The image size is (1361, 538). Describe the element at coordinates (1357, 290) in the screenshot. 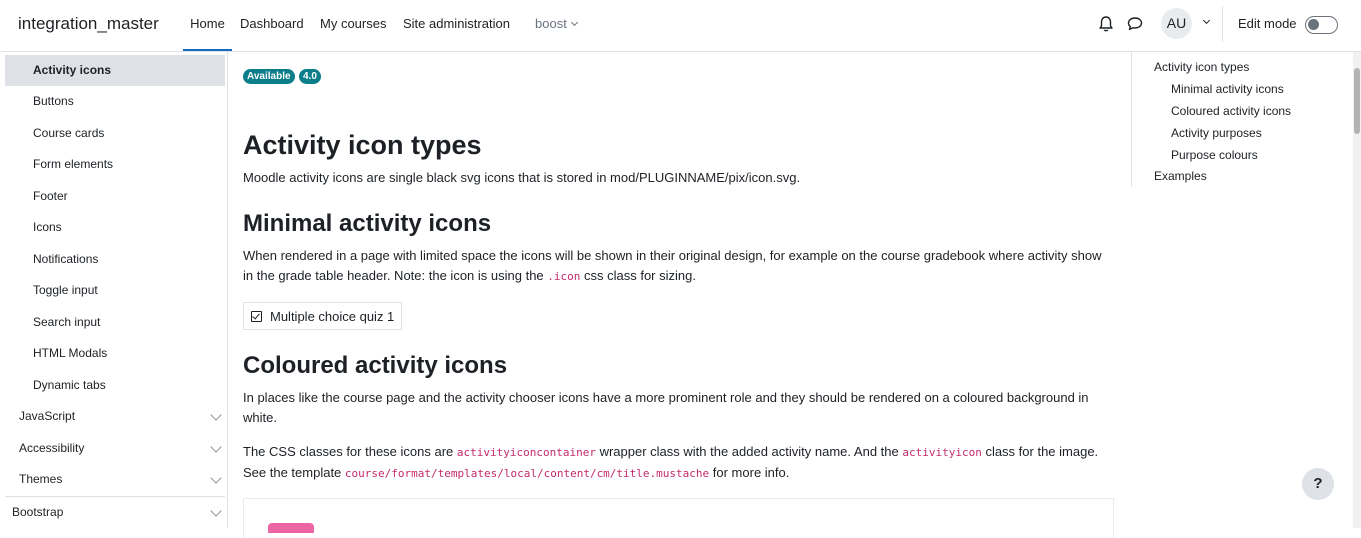

I see `page-scrollbar` at that location.